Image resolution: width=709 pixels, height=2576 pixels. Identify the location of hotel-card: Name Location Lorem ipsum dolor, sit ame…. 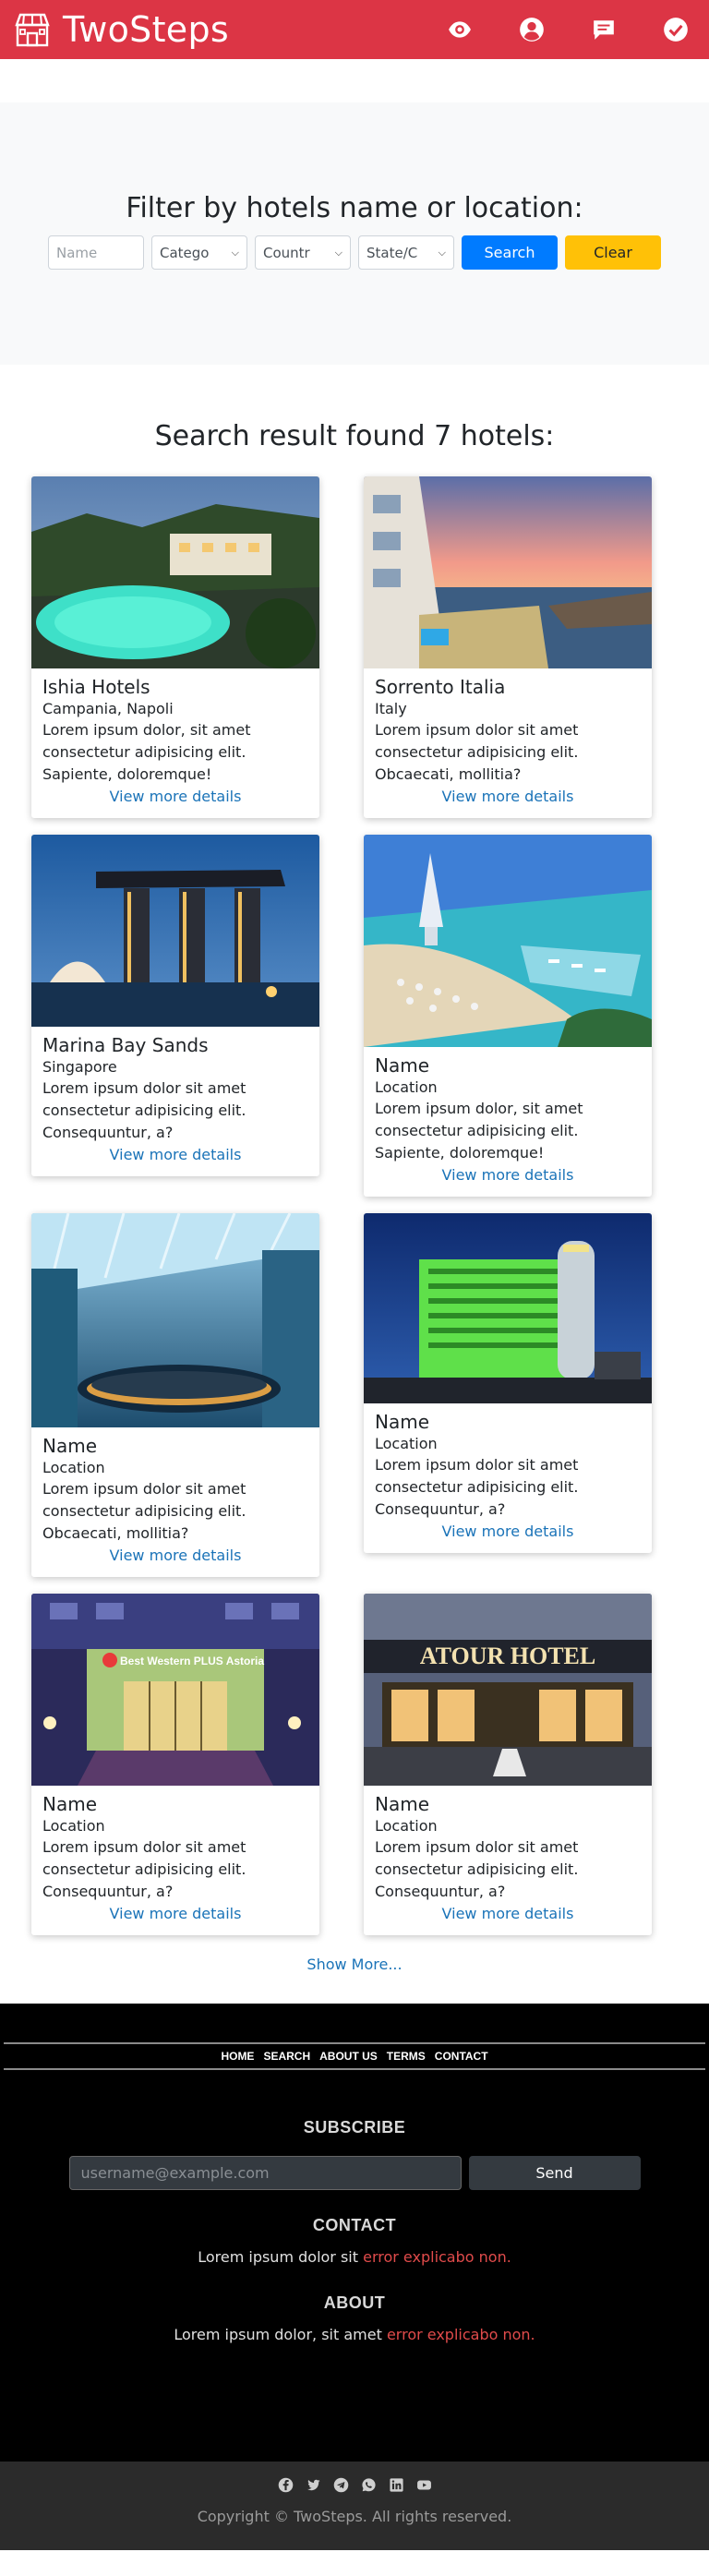
(508, 1016).